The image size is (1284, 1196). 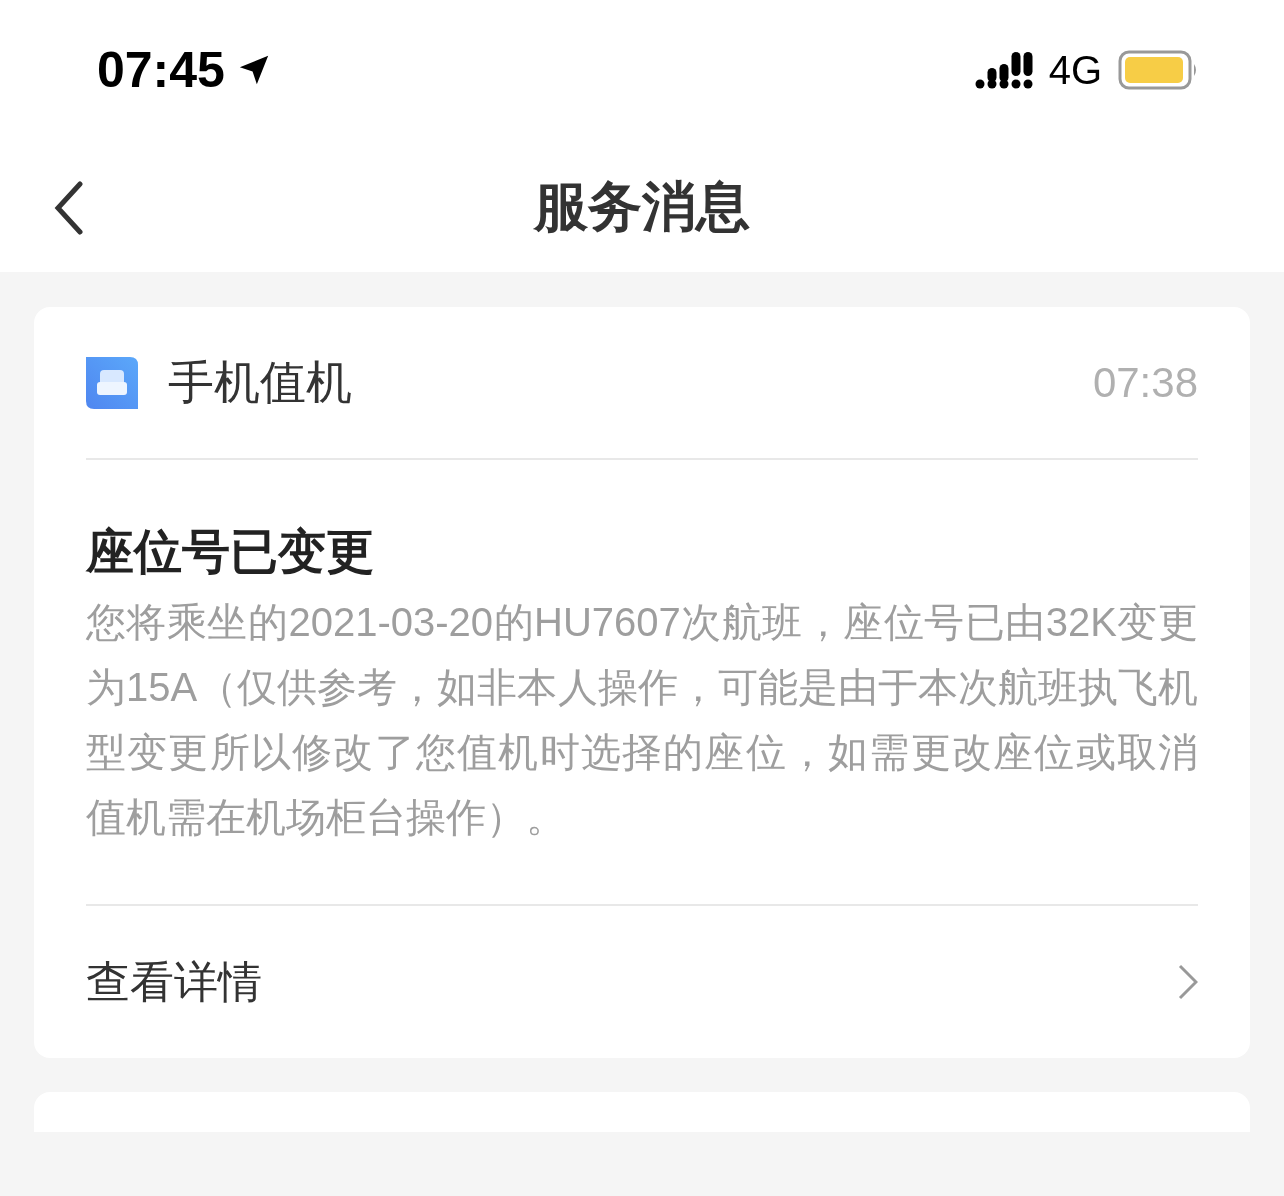 I want to click on network-label: 4G, so click(x=1075, y=70).